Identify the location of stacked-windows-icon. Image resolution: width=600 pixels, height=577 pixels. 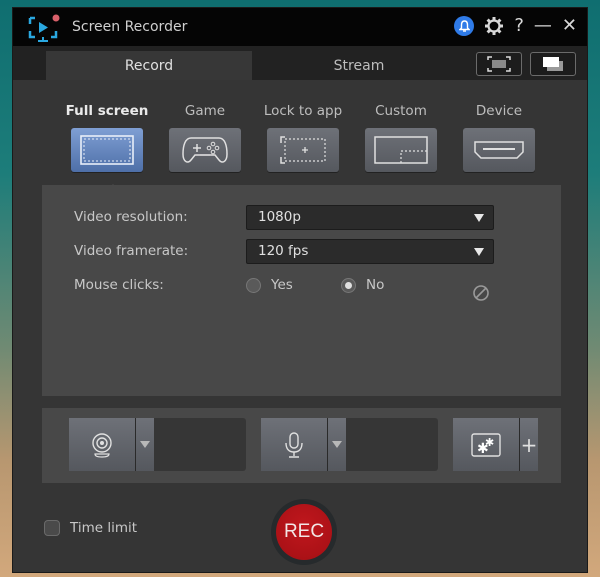
(553, 64).